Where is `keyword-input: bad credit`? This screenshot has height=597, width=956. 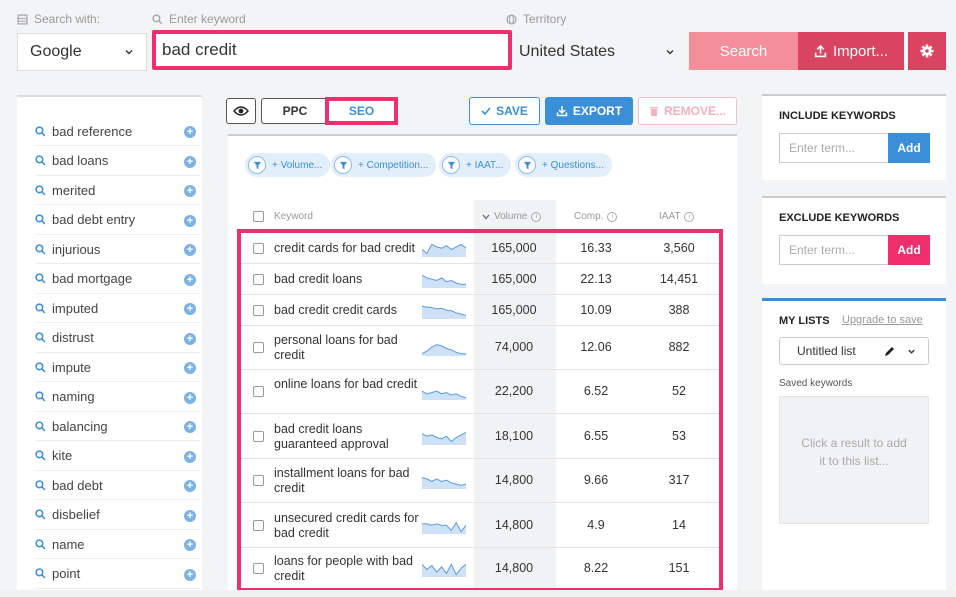 keyword-input: bad credit is located at coordinates (332, 50).